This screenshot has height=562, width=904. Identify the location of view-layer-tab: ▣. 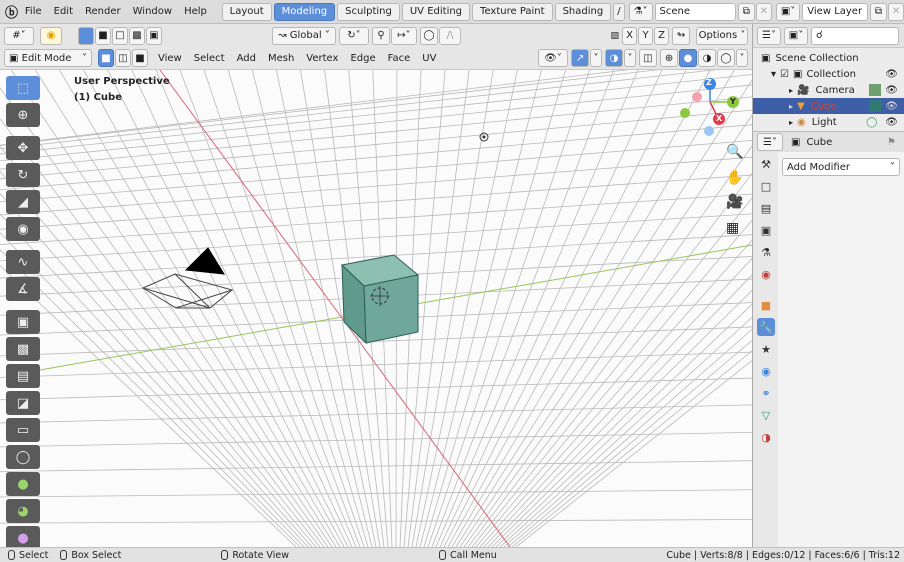
(766, 230).